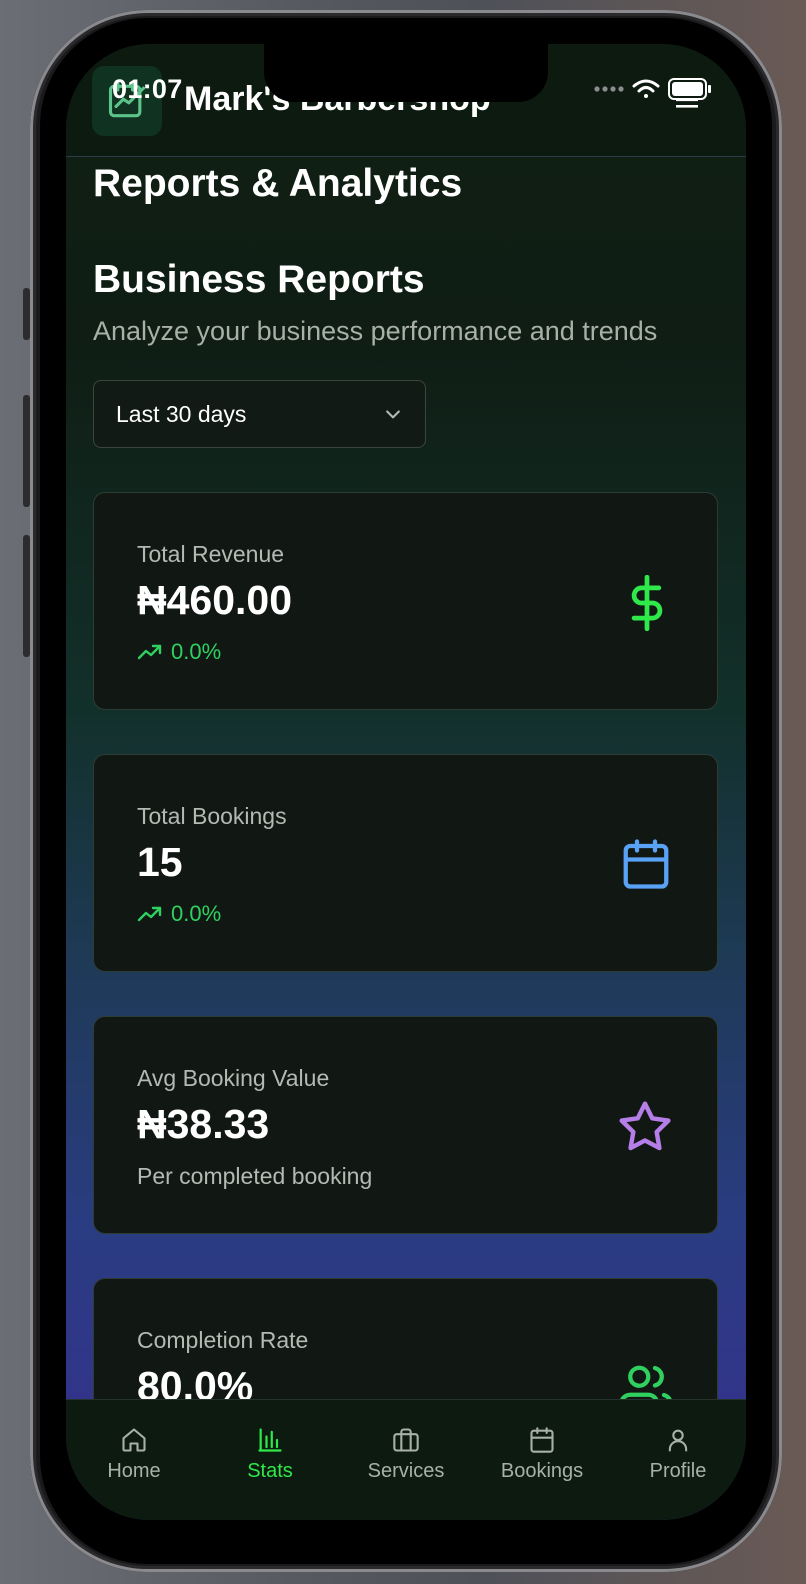 The width and height of the screenshot is (806, 1584). What do you see at coordinates (406, 1440) in the screenshot?
I see `briefcase-icon` at bounding box center [406, 1440].